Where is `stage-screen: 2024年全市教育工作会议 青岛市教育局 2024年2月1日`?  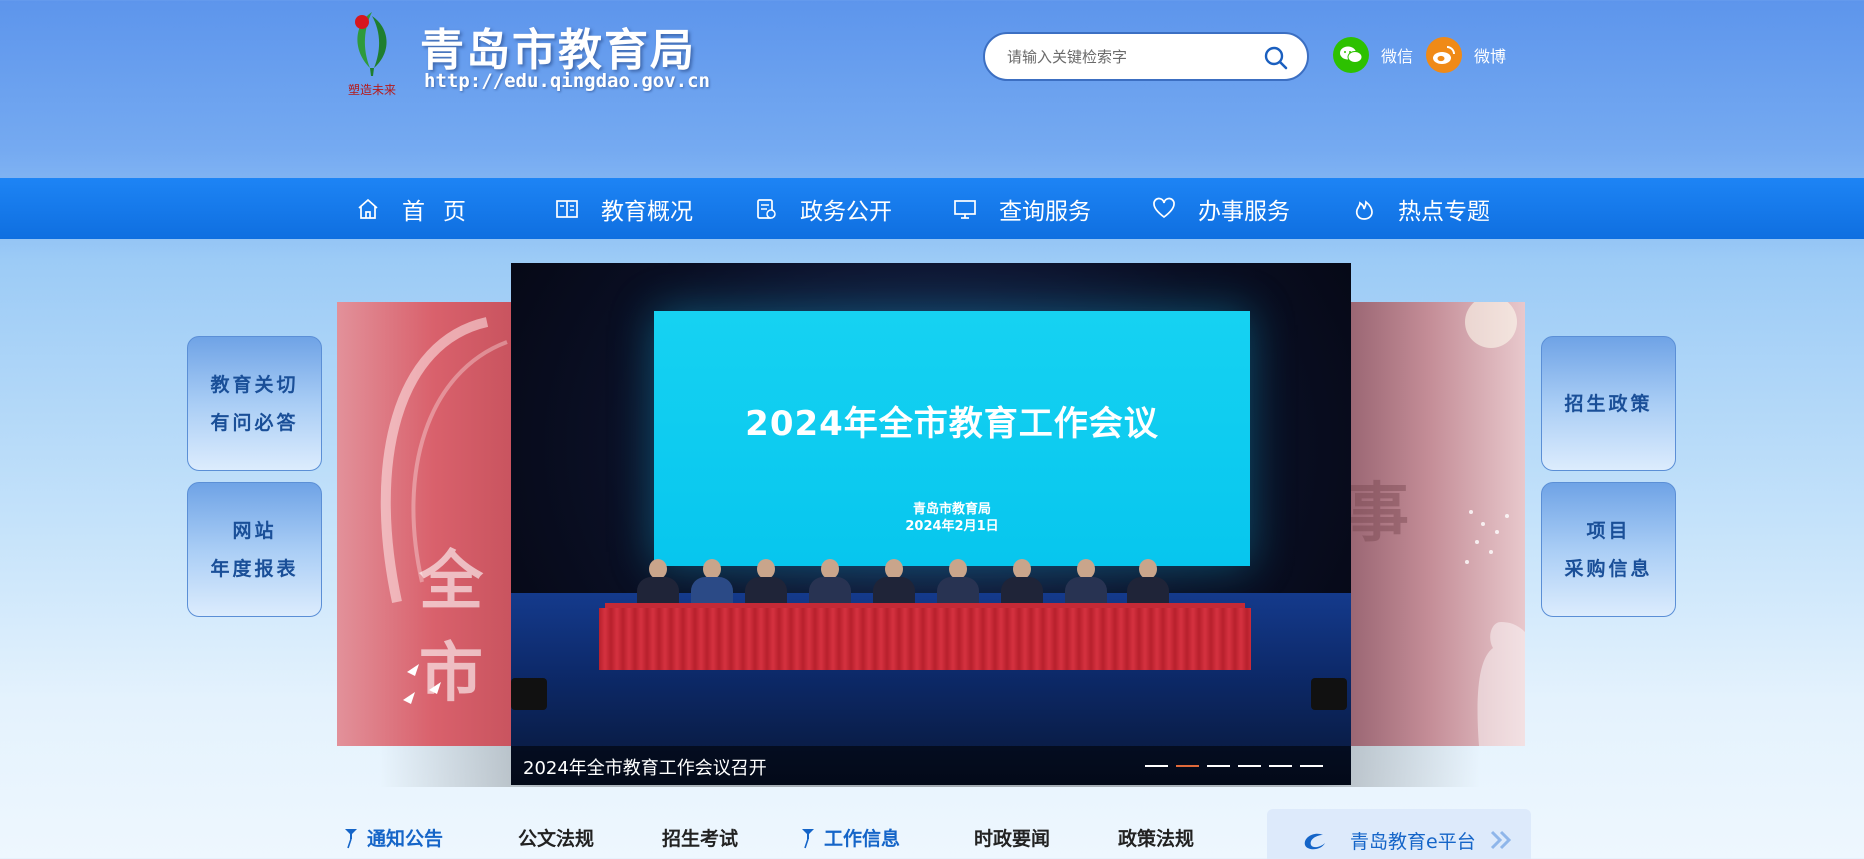 stage-screen: 2024年全市教育工作会议 青岛市教育局 2024年2月1日 is located at coordinates (952, 438).